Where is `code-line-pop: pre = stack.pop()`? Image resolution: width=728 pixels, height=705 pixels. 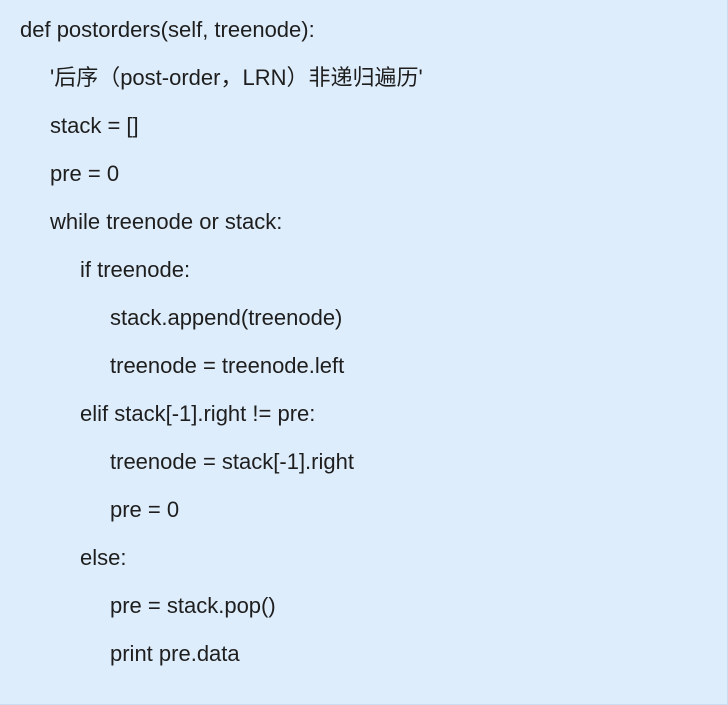
code-line-pop: pre = stack.pop() is located at coordinates (193, 605).